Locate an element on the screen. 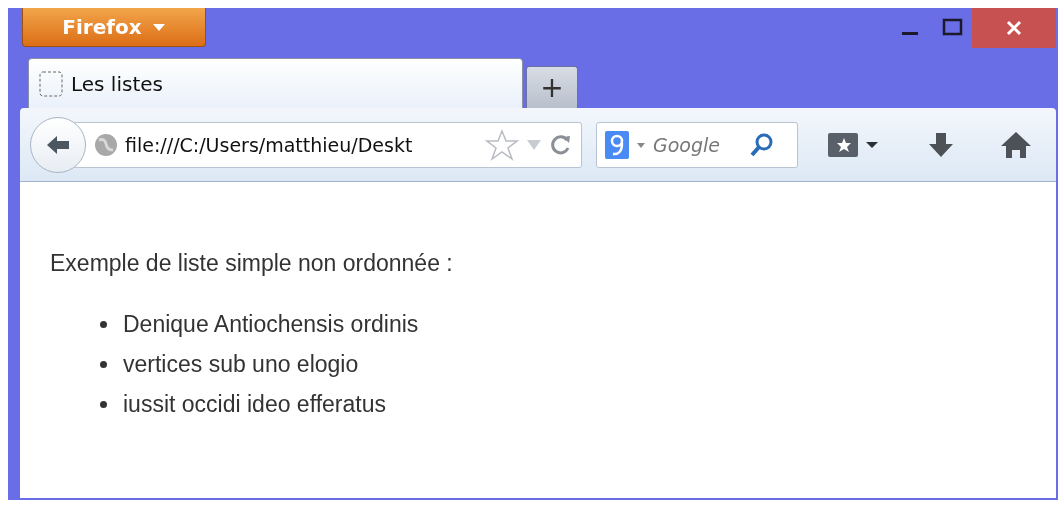  search-field: Google is located at coordinates (698, 144).